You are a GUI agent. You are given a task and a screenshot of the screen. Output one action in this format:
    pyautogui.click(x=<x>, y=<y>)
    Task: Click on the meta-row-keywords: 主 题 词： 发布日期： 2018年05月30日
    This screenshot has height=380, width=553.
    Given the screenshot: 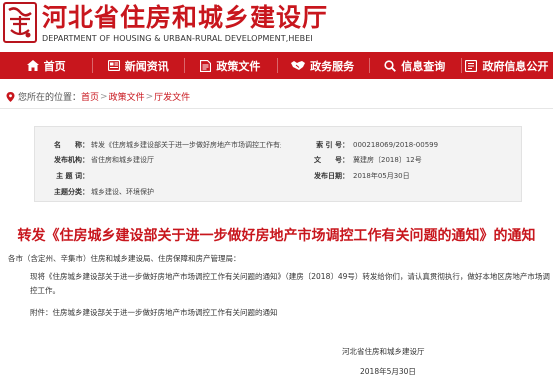 What is the action you would take?
    pyautogui.click(x=278, y=176)
    